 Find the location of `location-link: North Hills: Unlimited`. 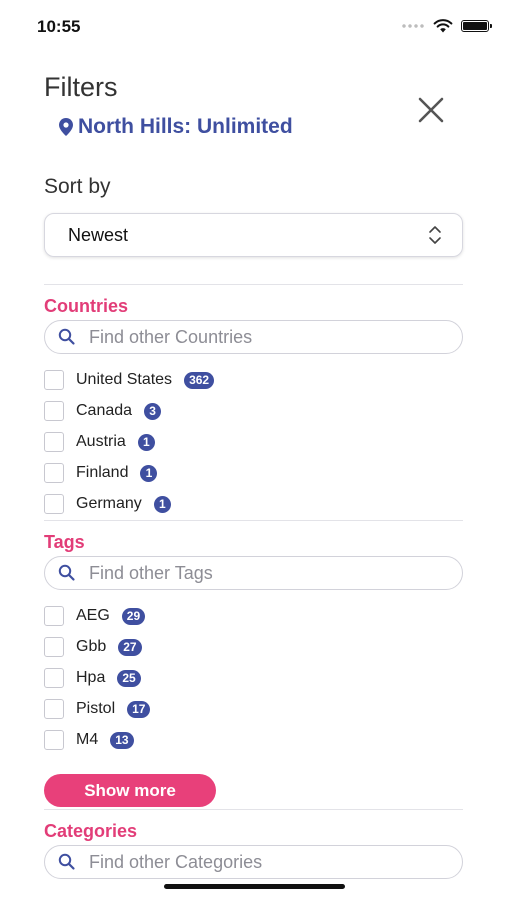

location-link: North Hills: Unlimited is located at coordinates (176, 127).